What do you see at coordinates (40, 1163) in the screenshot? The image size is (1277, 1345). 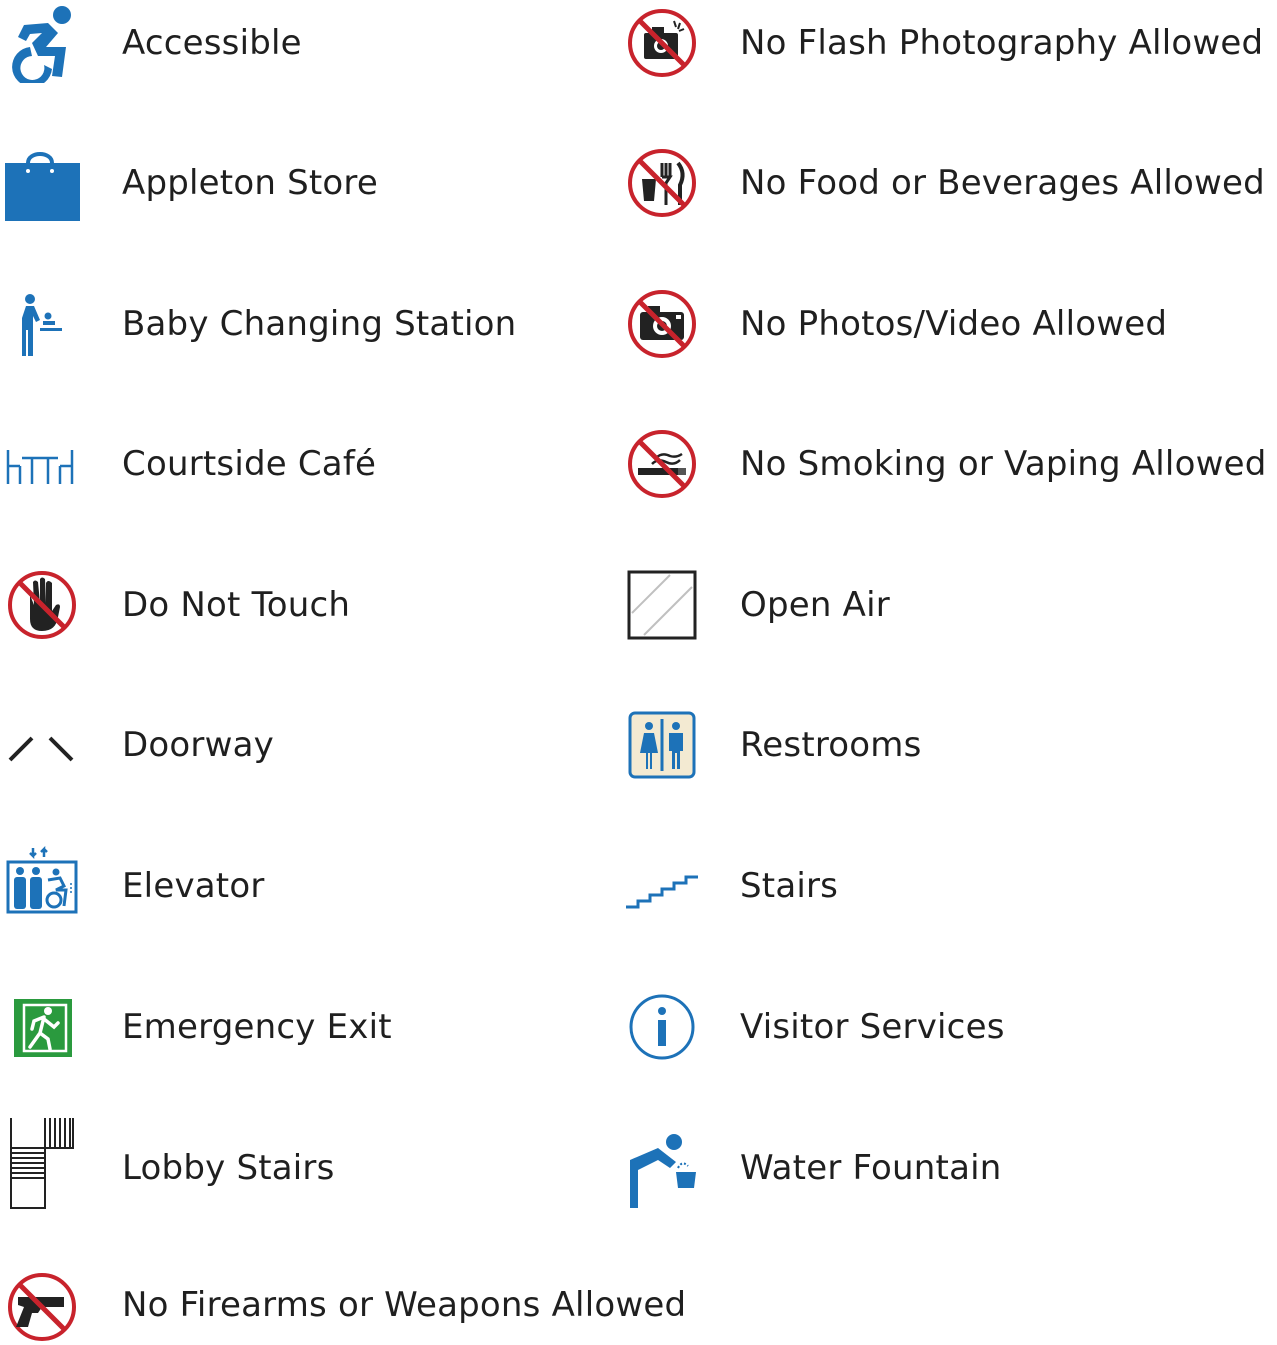 I see `lobby-stairs-icon` at bounding box center [40, 1163].